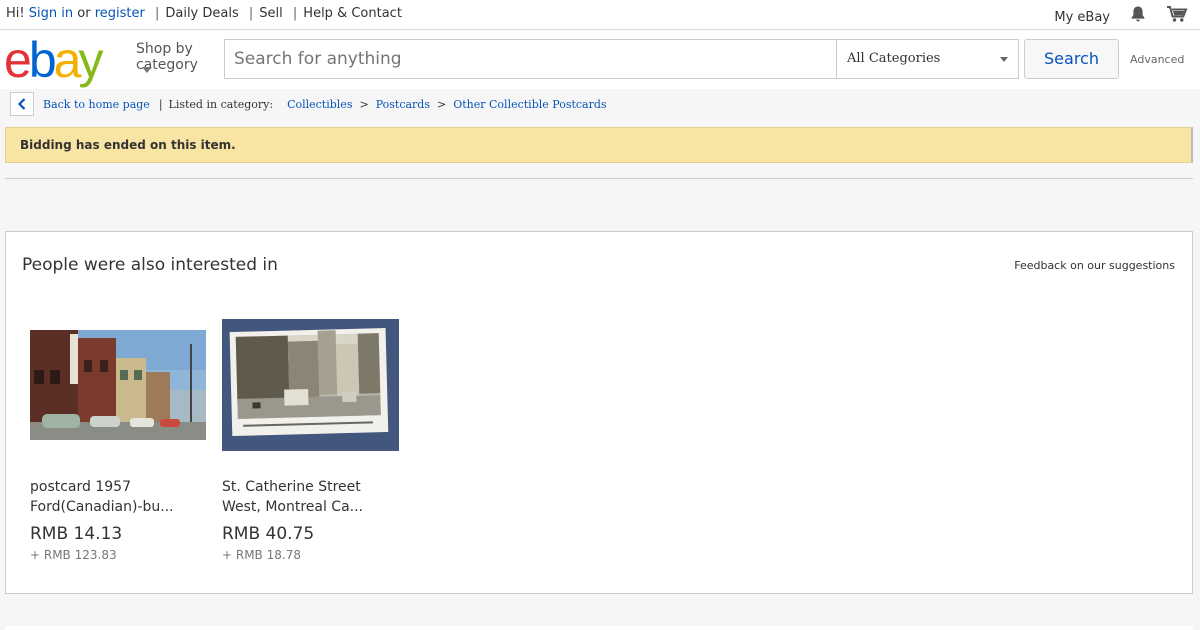 Image resolution: width=1200 pixels, height=630 pixels. Describe the element at coordinates (51, 13) in the screenshot. I see `sign-in-link: Sign in` at that location.